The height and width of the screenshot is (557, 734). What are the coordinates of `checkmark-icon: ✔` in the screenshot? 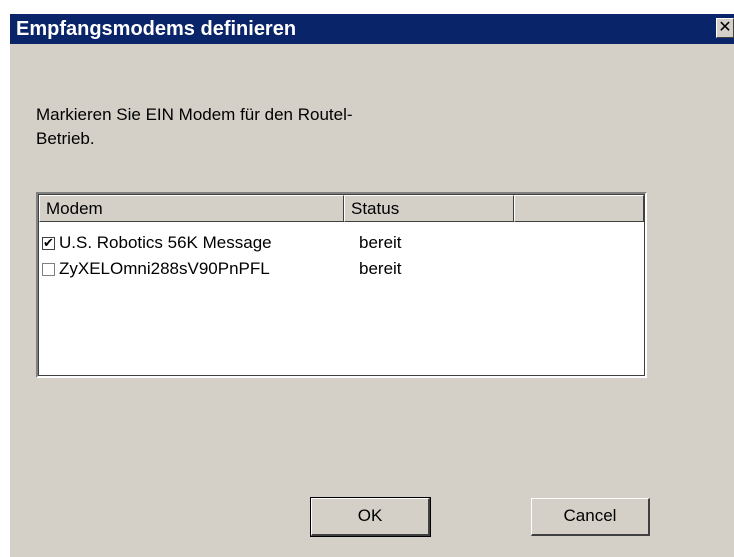 It's located at (48, 242).